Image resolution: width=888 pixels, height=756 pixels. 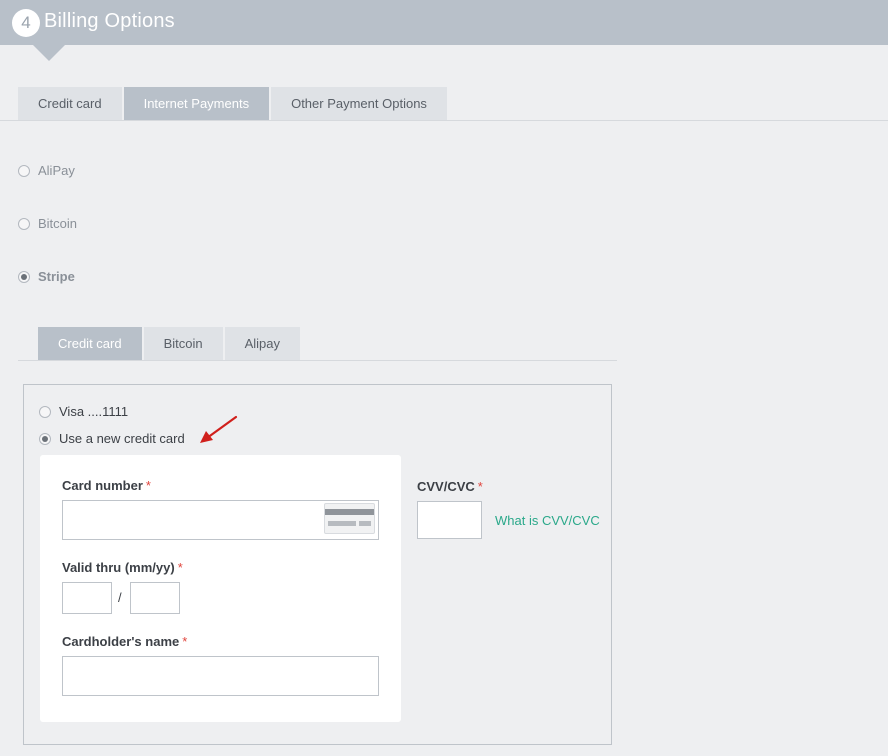 What do you see at coordinates (45, 411) in the screenshot?
I see `visa-card-radio` at bounding box center [45, 411].